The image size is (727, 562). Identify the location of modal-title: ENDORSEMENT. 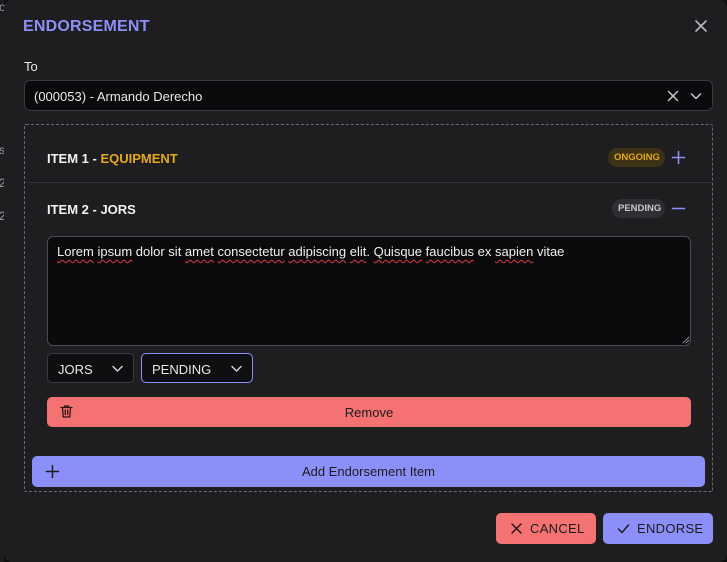
(86, 26).